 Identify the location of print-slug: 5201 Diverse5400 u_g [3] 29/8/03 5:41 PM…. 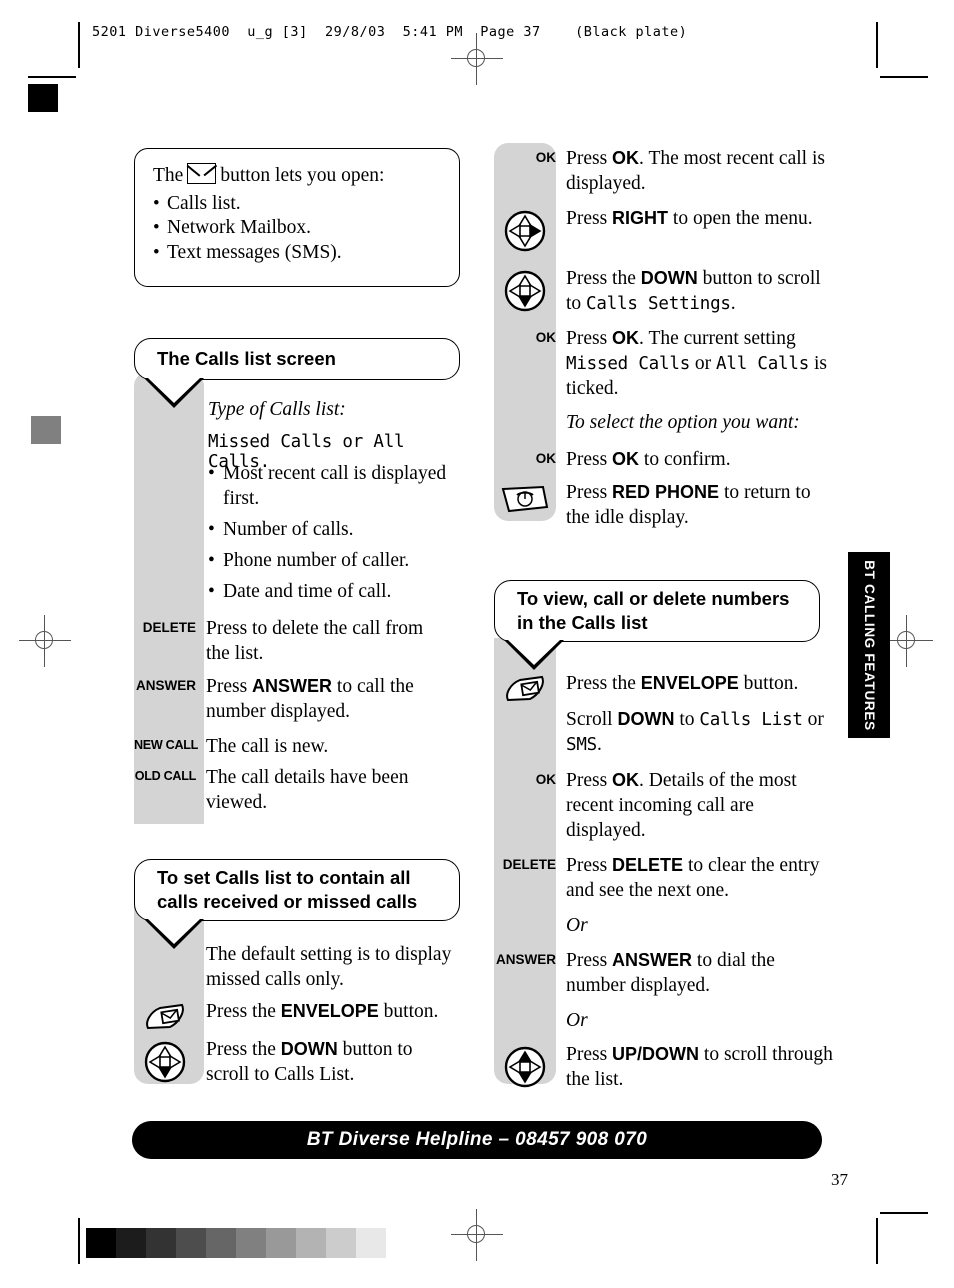
(390, 32).